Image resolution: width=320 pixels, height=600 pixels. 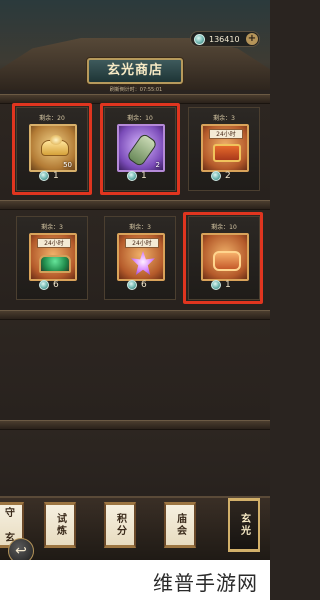 What do you see at coordinates (228, 176) in the screenshot?
I see `price-value: 2` at bounding box center [228, 176].